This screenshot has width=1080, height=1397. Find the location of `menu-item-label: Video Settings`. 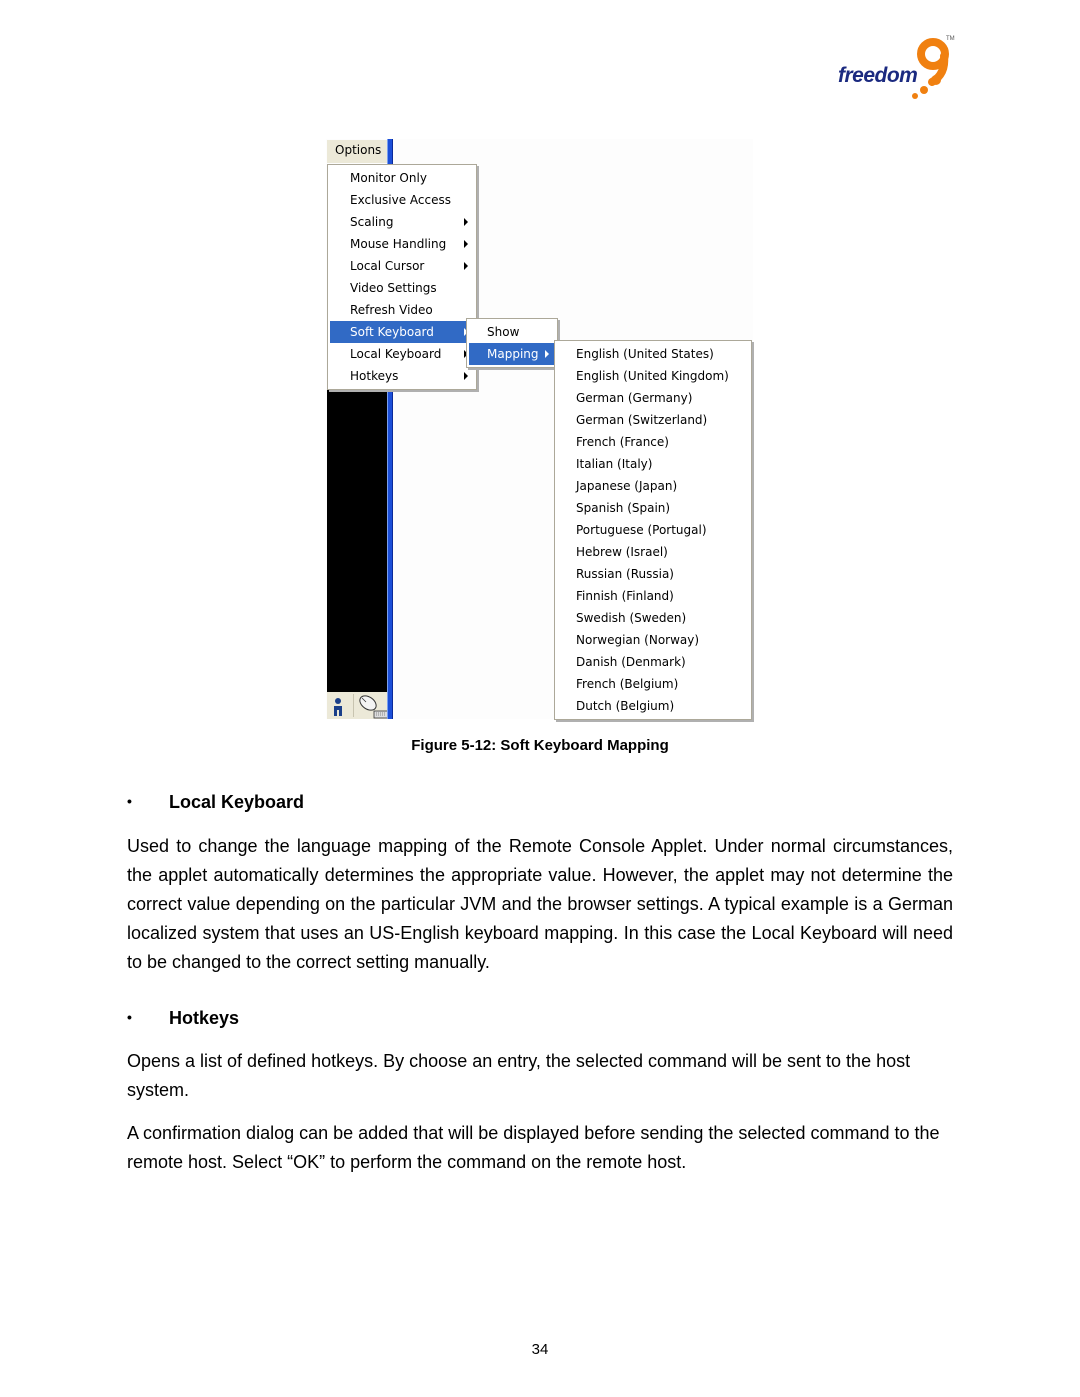

menu-item-label: Video Settings is located at coordinates (393, 288).